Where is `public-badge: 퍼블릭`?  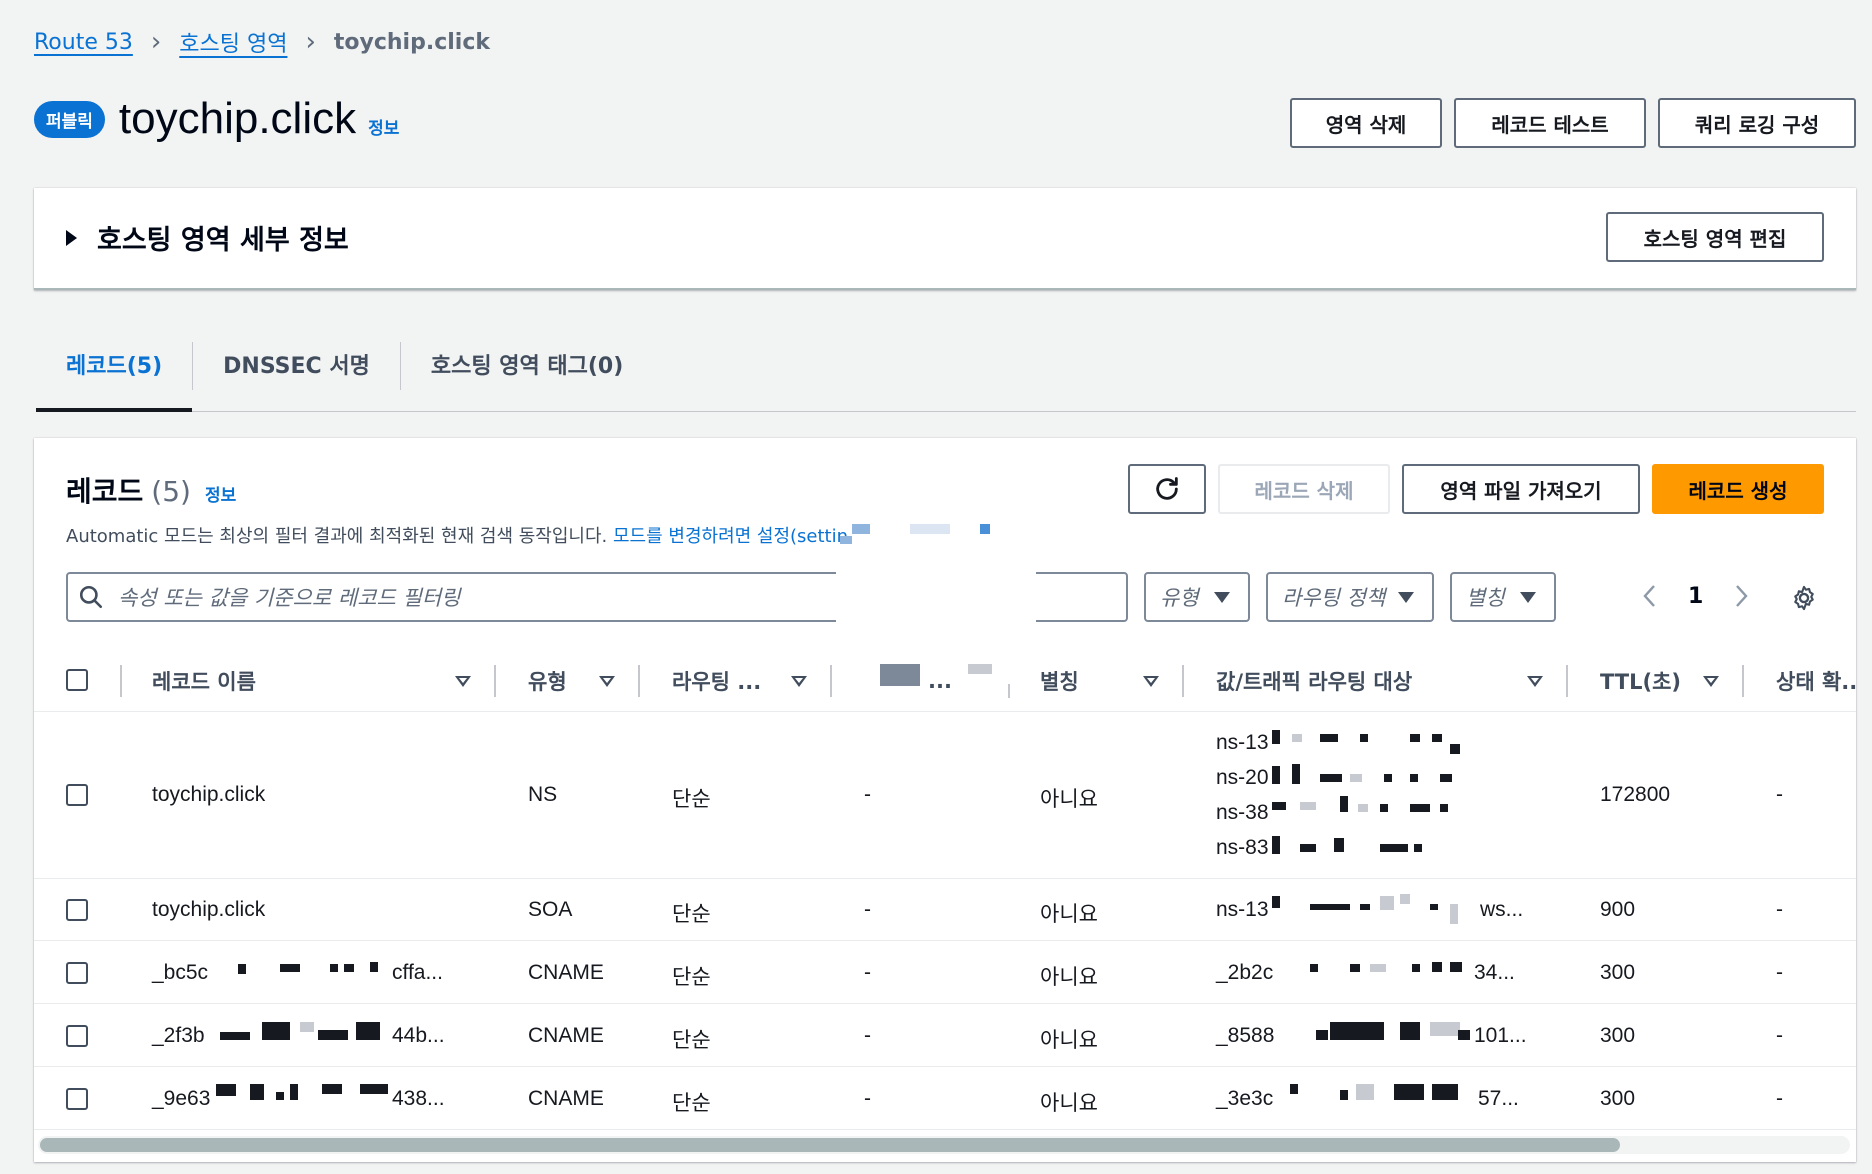 public-badge: 퍼블릭 is located at coordinates (69, 119).